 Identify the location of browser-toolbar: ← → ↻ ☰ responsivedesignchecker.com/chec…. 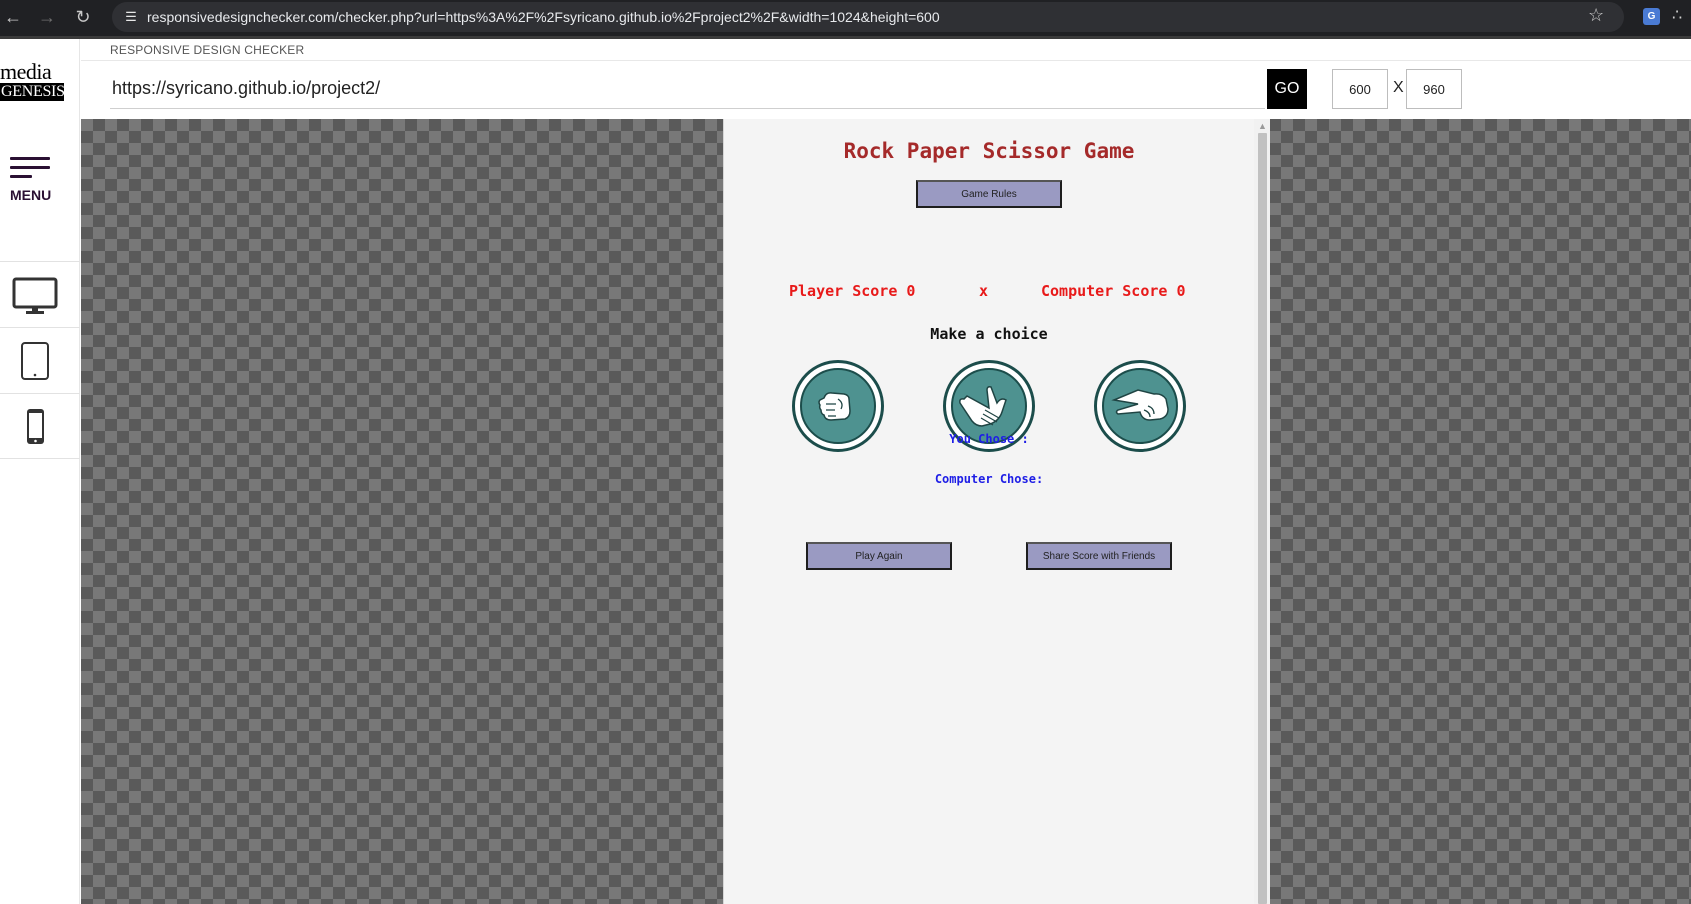
(845, 18).